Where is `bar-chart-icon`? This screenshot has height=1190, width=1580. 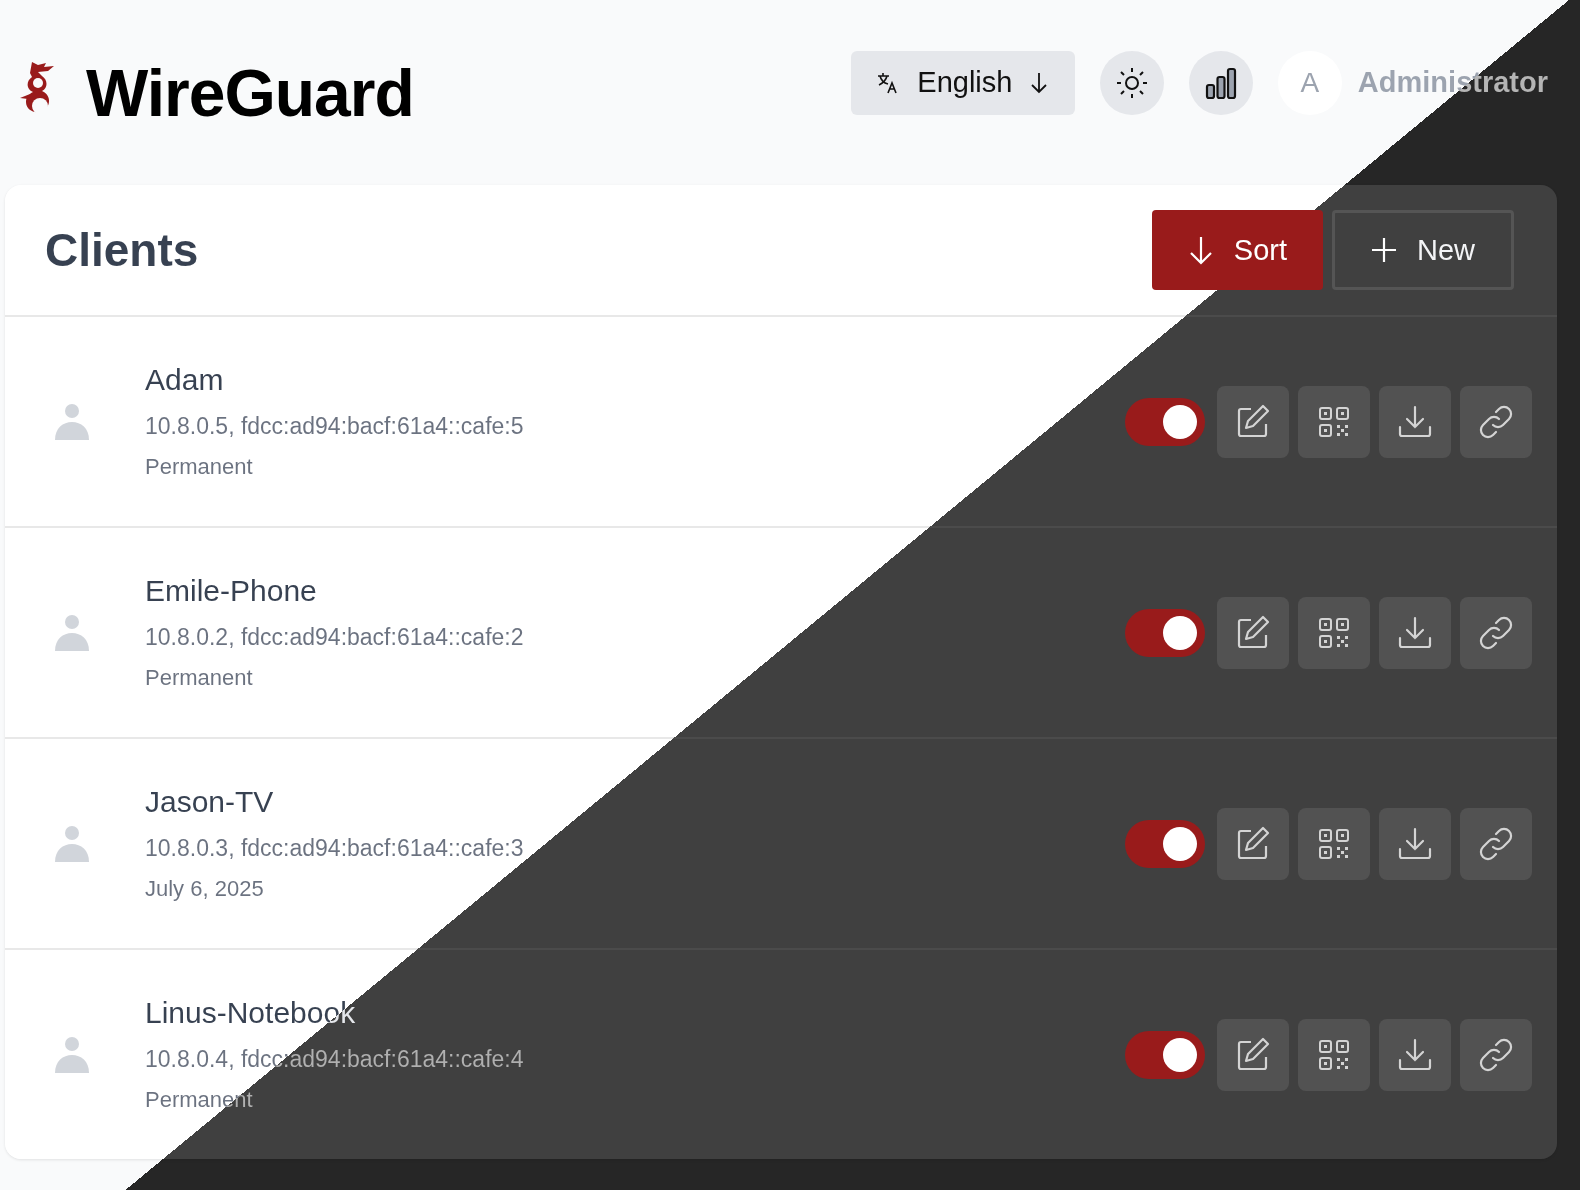
bar-chart-icon is located at coordinates (1220, 82).